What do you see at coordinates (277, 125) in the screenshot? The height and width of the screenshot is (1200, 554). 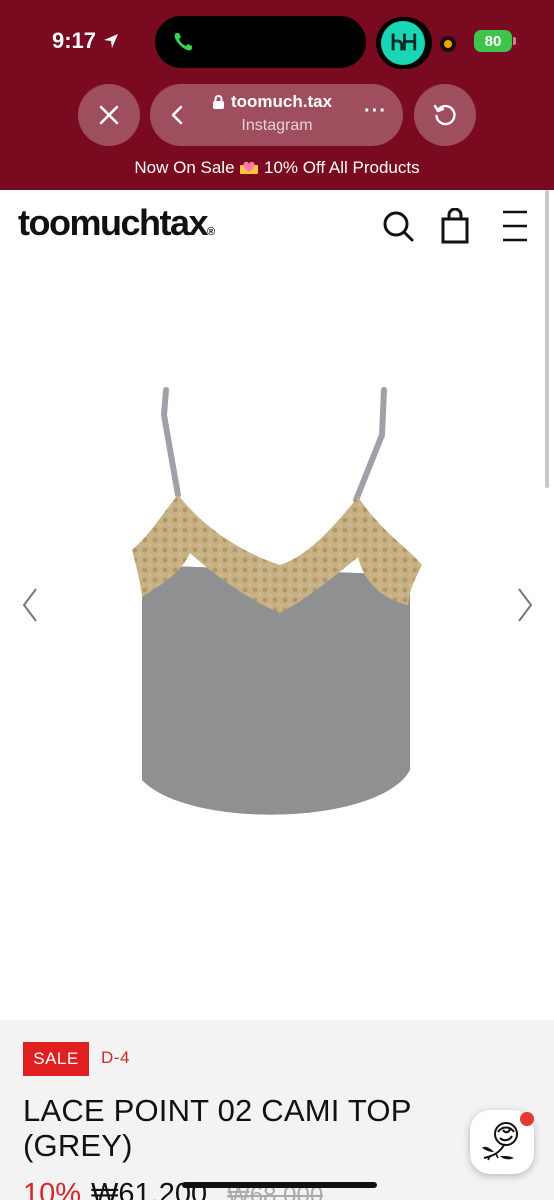 I see `source-app-label: Instagram` at bounding box center [277, 125].